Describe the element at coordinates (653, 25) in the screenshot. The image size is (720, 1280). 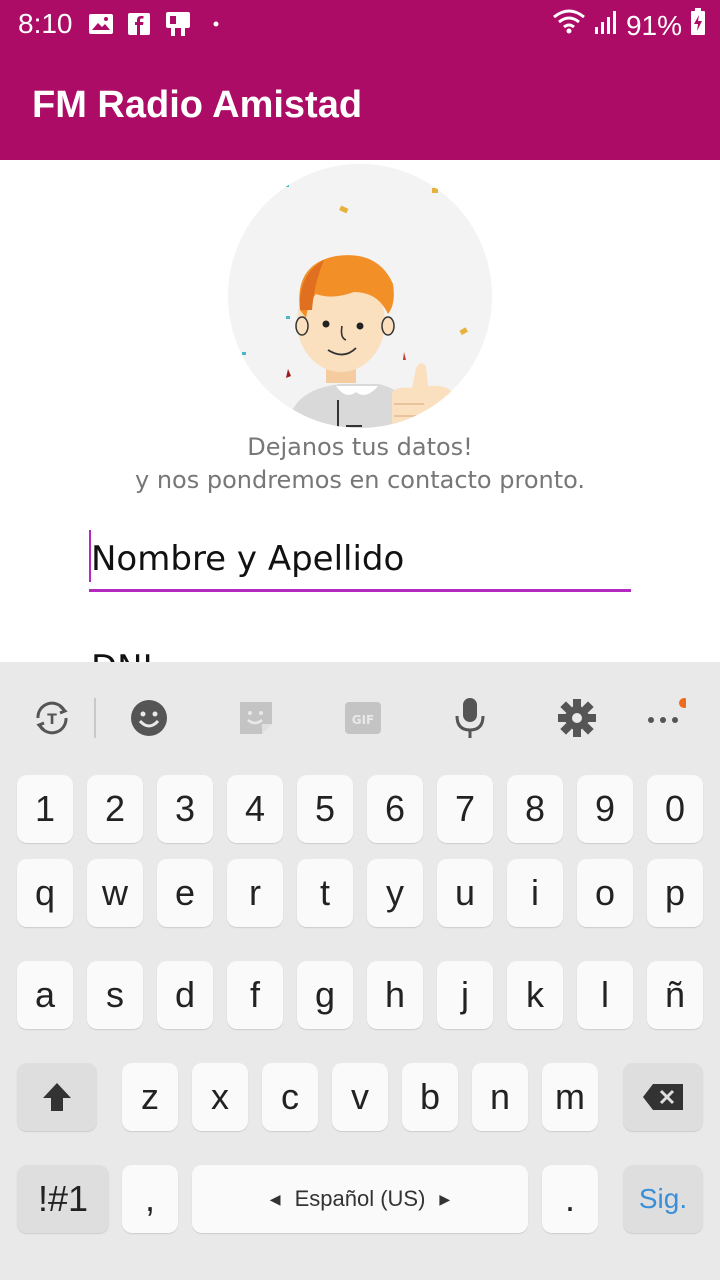
I see `battery-level: 91%` at that location.